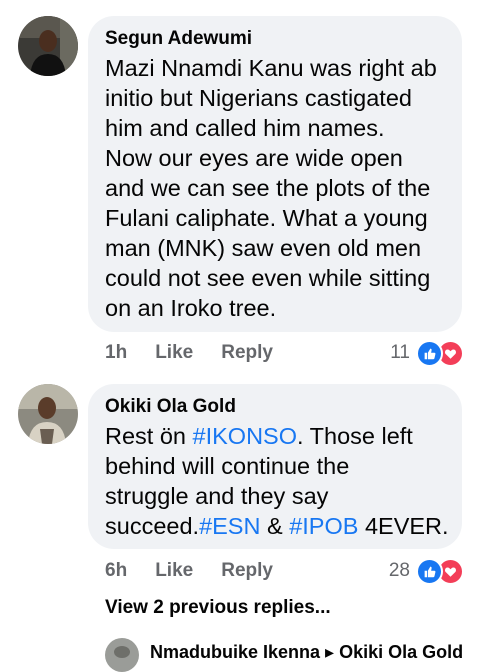 The width and height of the screenshot is (480, 672). Describe the element at coordinates (268, 188) in the screenshot. I see `comment-line: and we can see the plots of the` at that location.